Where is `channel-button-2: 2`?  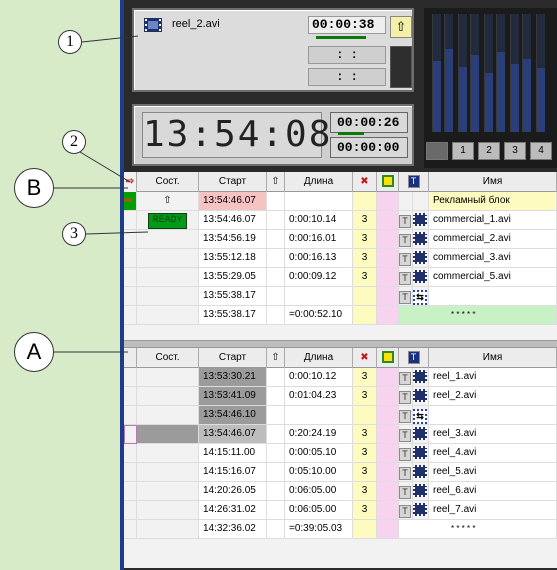 channel-button-2: 2 is located at coordinates (489, 151).